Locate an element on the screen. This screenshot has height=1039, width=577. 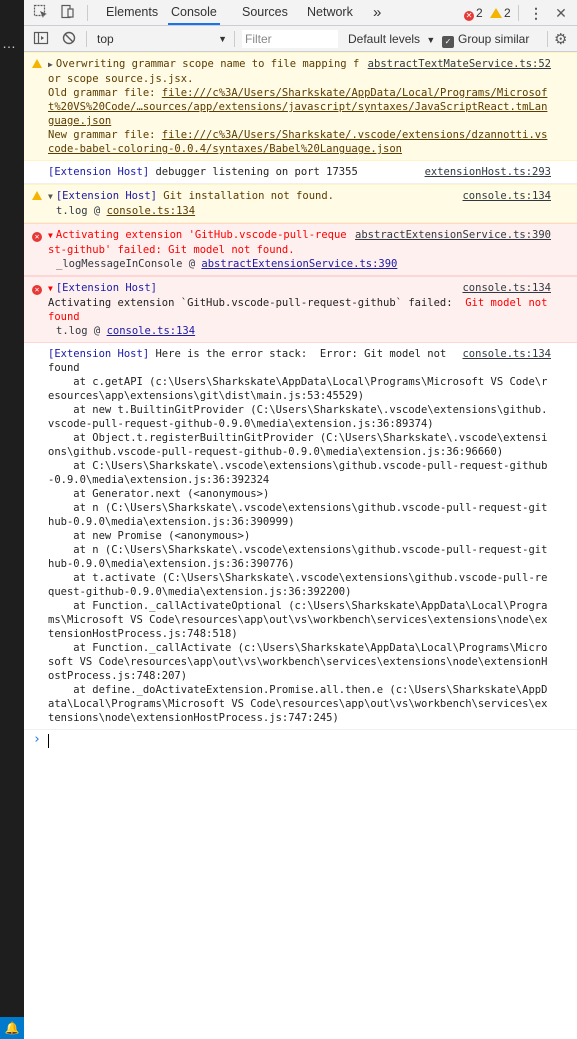
tab-network: Network is located at coordinates (330, 12).